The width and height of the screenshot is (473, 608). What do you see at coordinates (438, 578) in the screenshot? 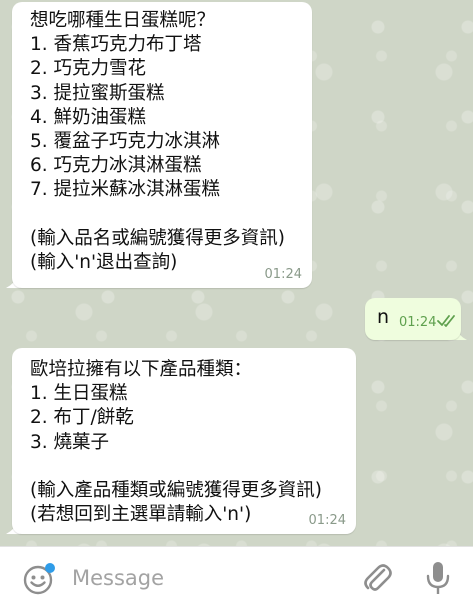
I see `microphone-icon` at bounding box center [438, 578].